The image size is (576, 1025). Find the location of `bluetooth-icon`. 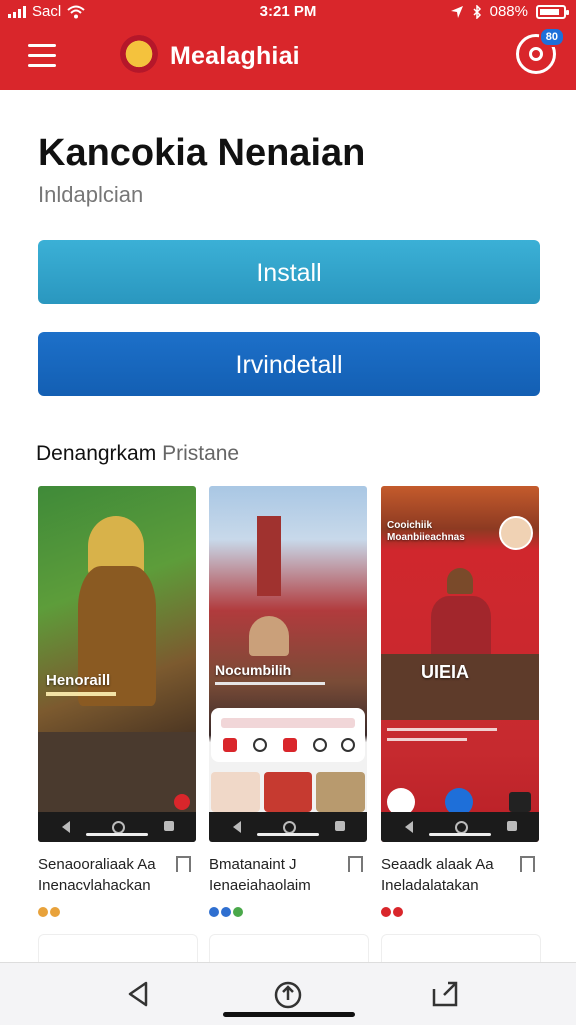

bluetooth-icon is located at coordinates (477, 11).